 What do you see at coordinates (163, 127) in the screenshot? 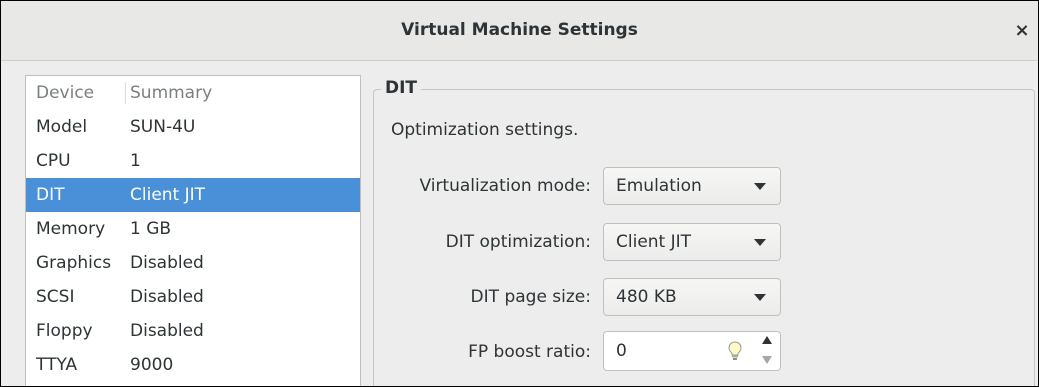
I see `row-summary: SUN-4U` at bounding box center [163, 127].